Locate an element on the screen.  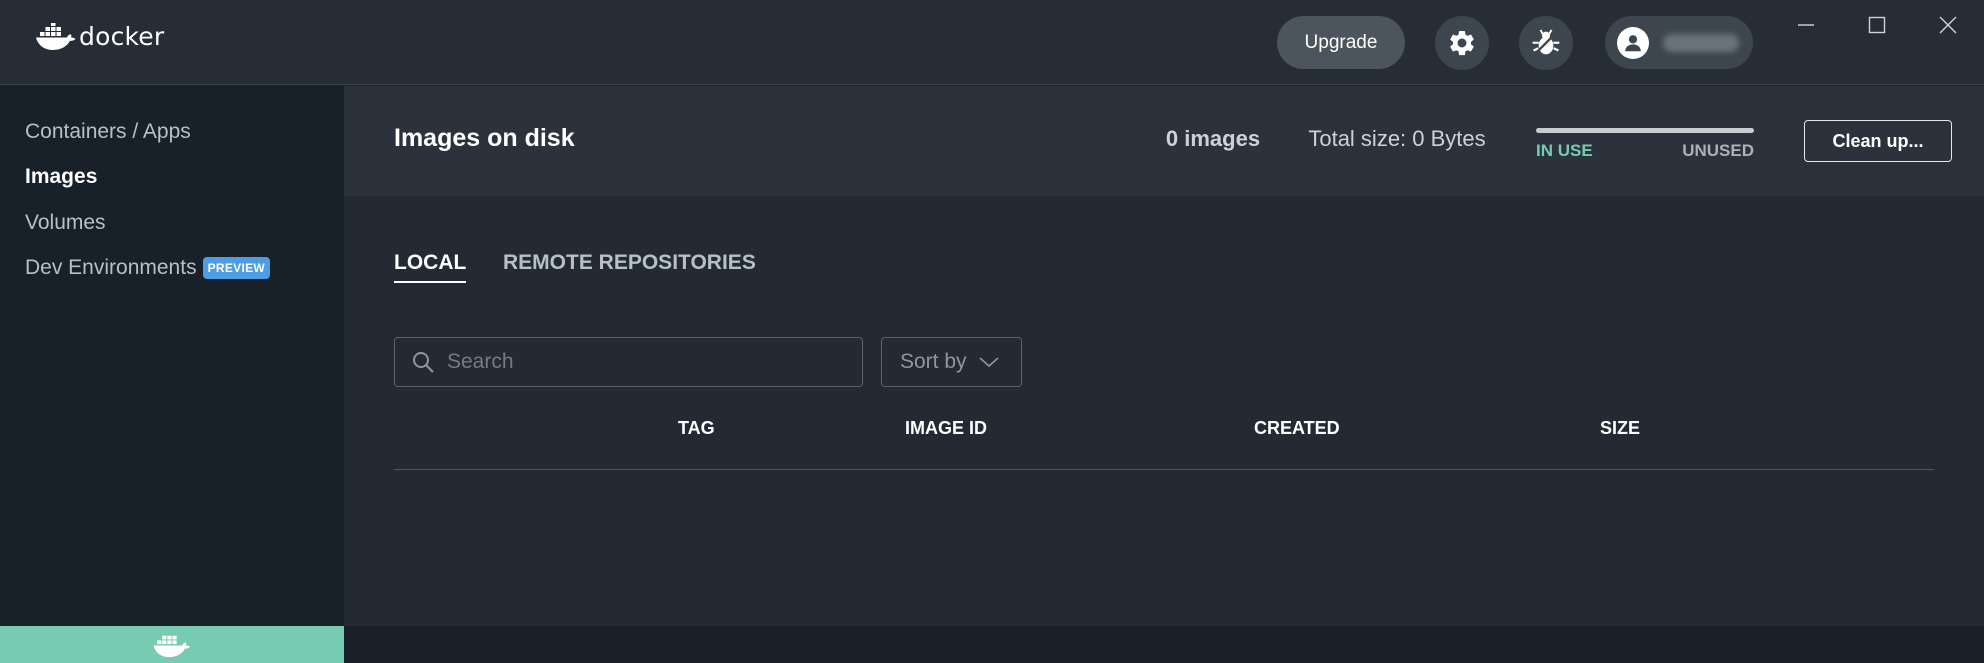
settings-button is located at coordinates (1462, 43).